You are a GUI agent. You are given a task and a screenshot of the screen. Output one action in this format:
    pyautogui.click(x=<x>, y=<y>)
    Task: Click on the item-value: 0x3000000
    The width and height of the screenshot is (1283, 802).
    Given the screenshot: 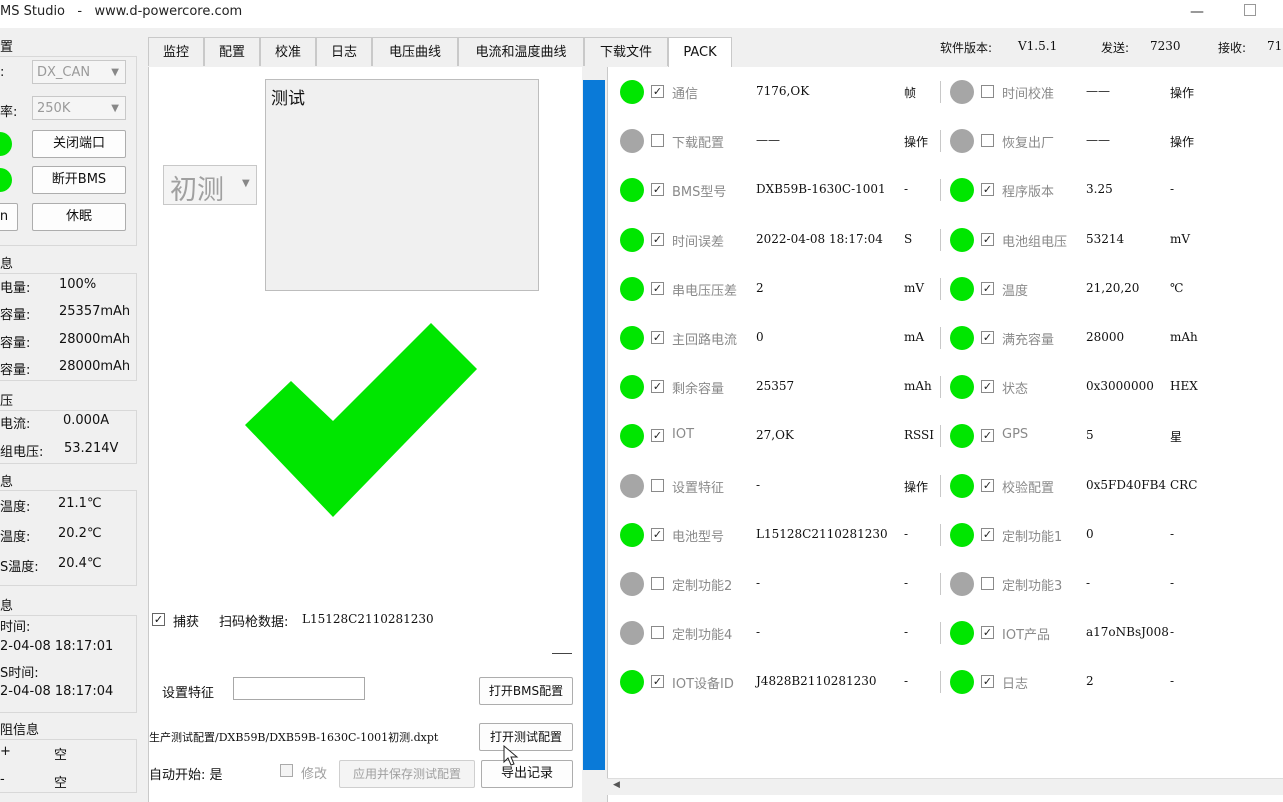 What is the action you would take?
    pyautogui.click(x=1120, y=386)
    